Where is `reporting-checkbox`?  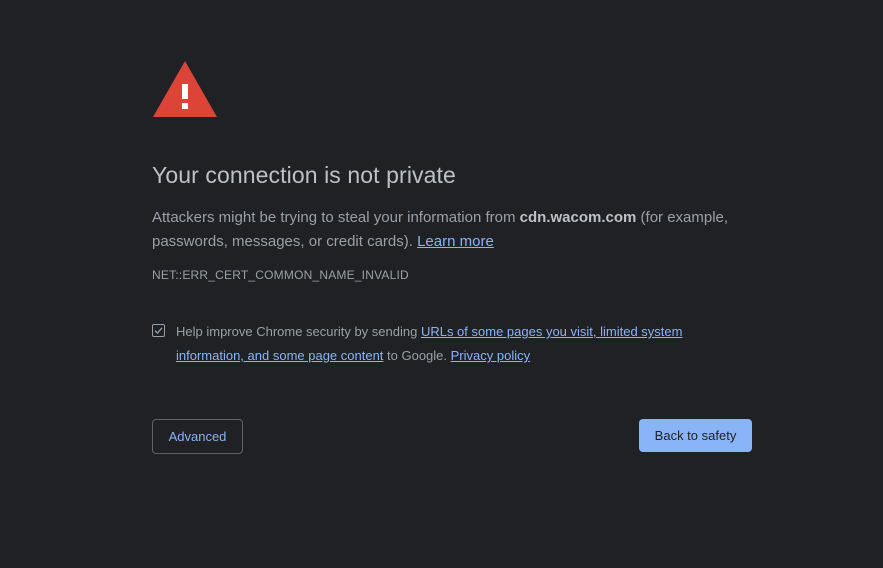 reporting-checkbox is located at coordinates (158, 330).